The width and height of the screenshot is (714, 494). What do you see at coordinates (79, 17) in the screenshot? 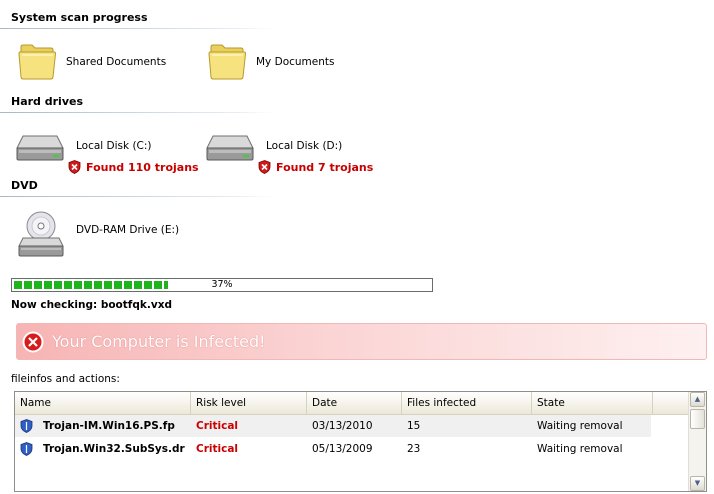
I see `section-title-scan: System scan progress` at bounding box center [79, 17].